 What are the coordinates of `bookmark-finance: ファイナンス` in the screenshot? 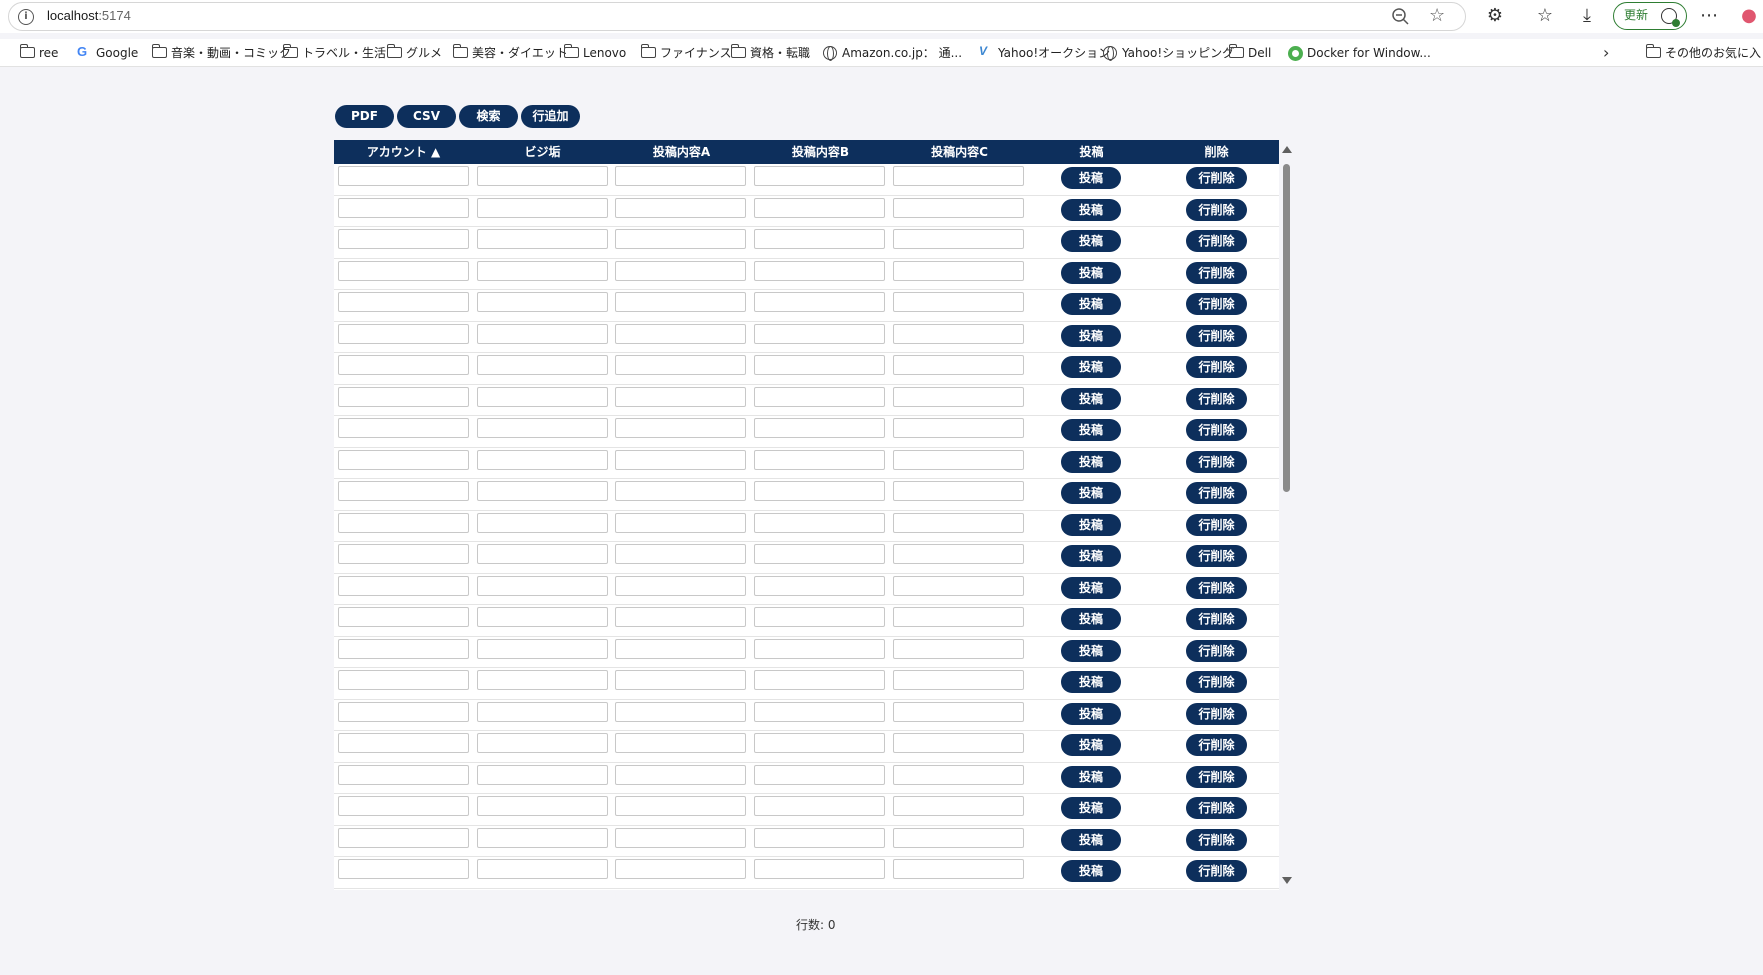 It's located at (686, 53).